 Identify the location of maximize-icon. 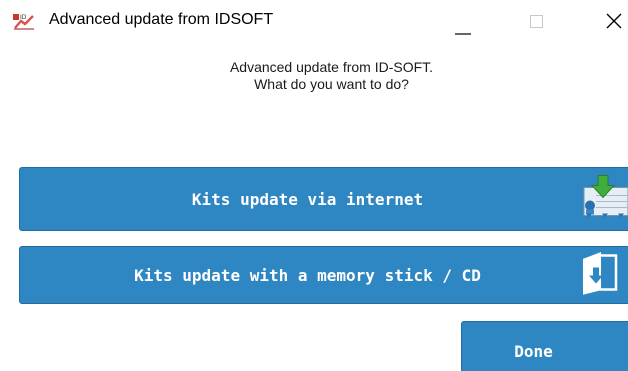
(536, 21).